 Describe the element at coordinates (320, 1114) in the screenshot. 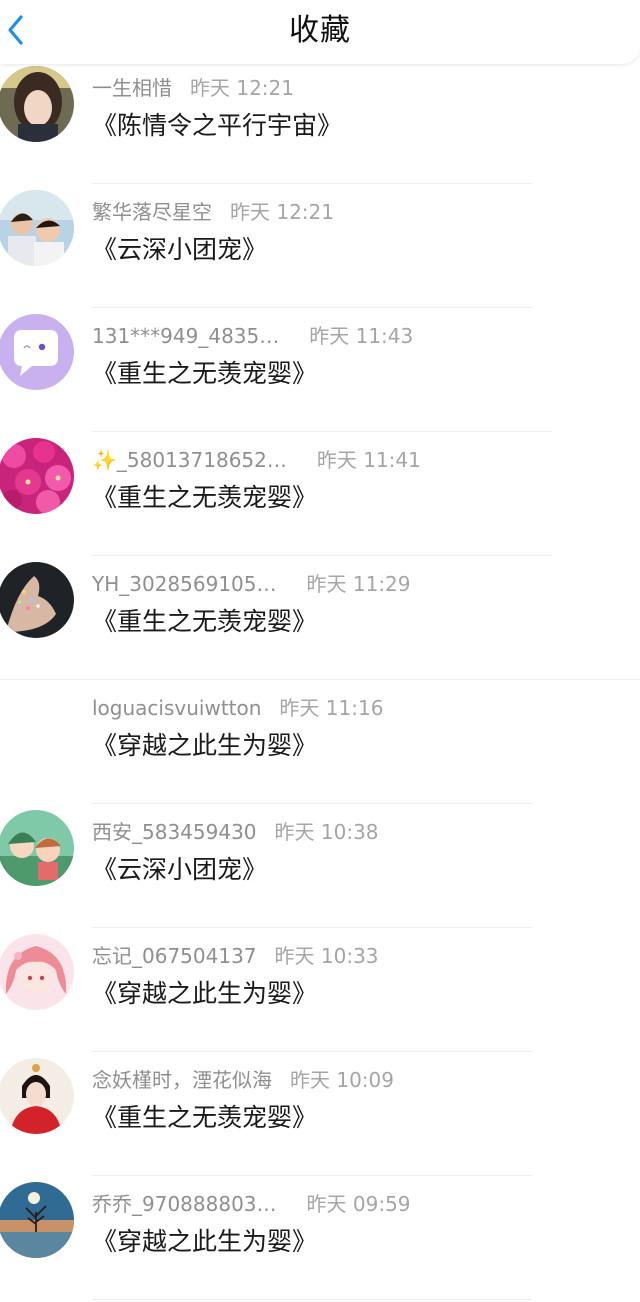

I see `list-item: 念妖槿时，湮花似海 昨天 10:09 《重生之无羡宠婴》` at that location.